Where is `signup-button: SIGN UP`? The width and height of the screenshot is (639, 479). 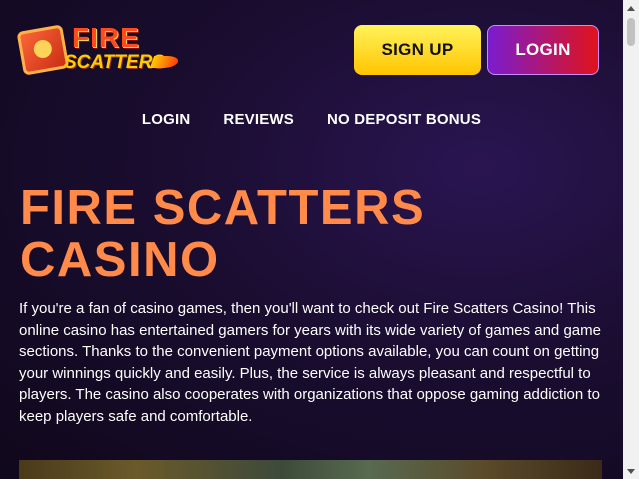 signup-button: SIGN UP is located at coordinates (417, 50).